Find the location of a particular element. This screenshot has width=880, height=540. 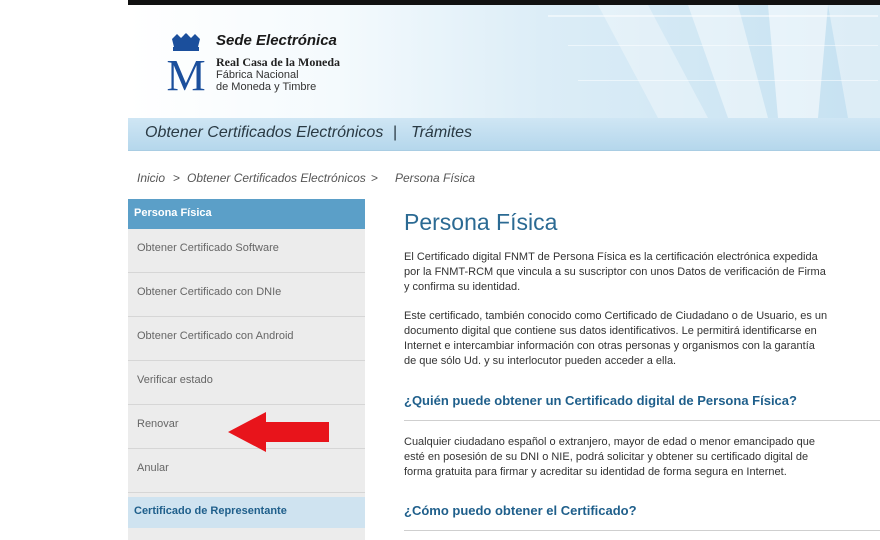

sidebar-item-label: Obtener Certificado con DNIe is located at coordinates (209, 292).